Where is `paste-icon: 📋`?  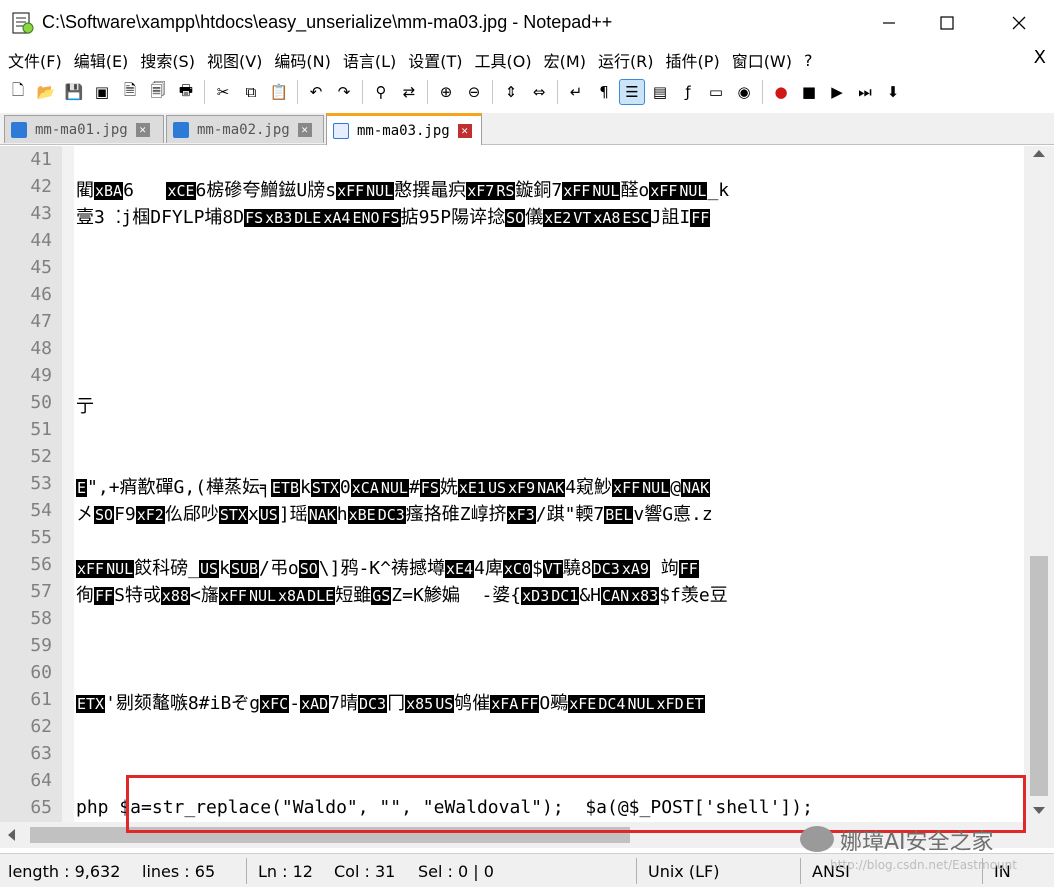
paste-icon: 📋 is located at coordinates (279, 92).